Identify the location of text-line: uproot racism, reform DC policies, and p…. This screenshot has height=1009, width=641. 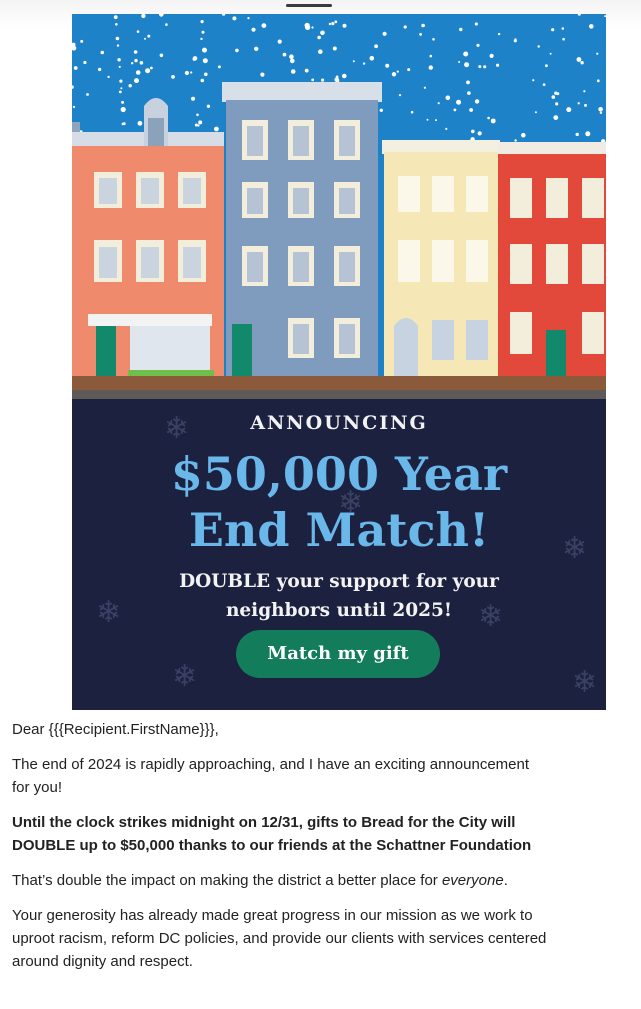
(279, 938).